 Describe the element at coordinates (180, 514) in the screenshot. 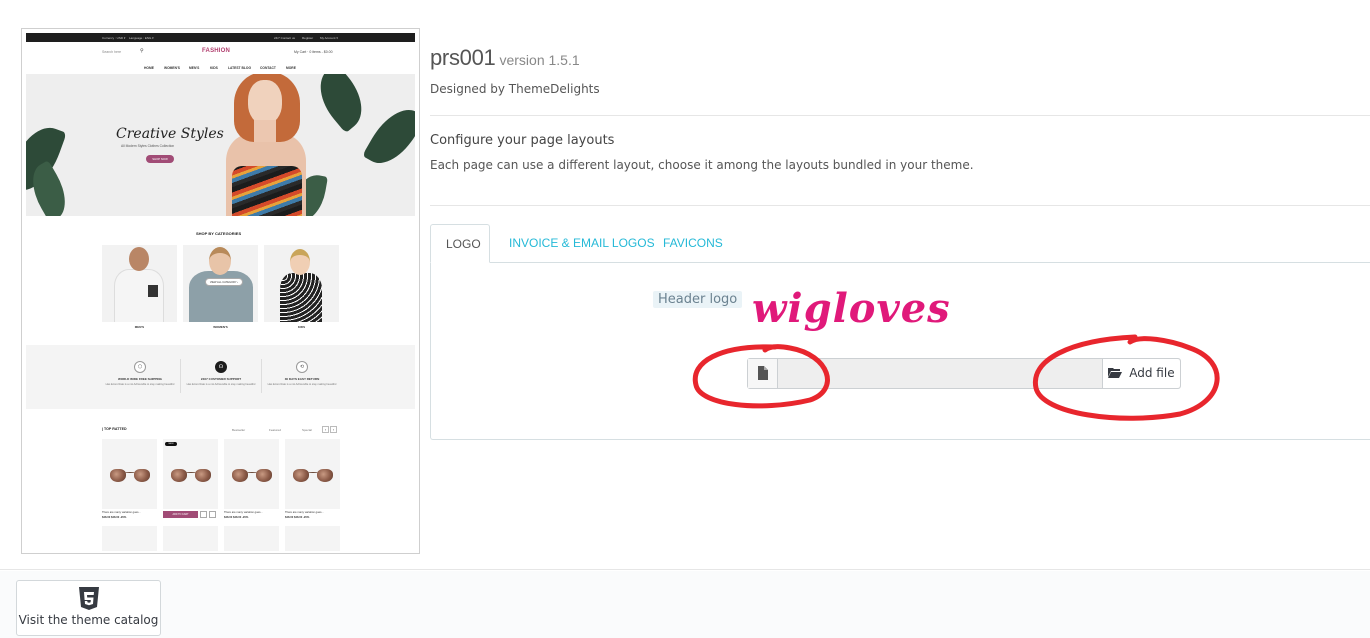

I see `add-to-cart-button: ADD TO CART` at that location.